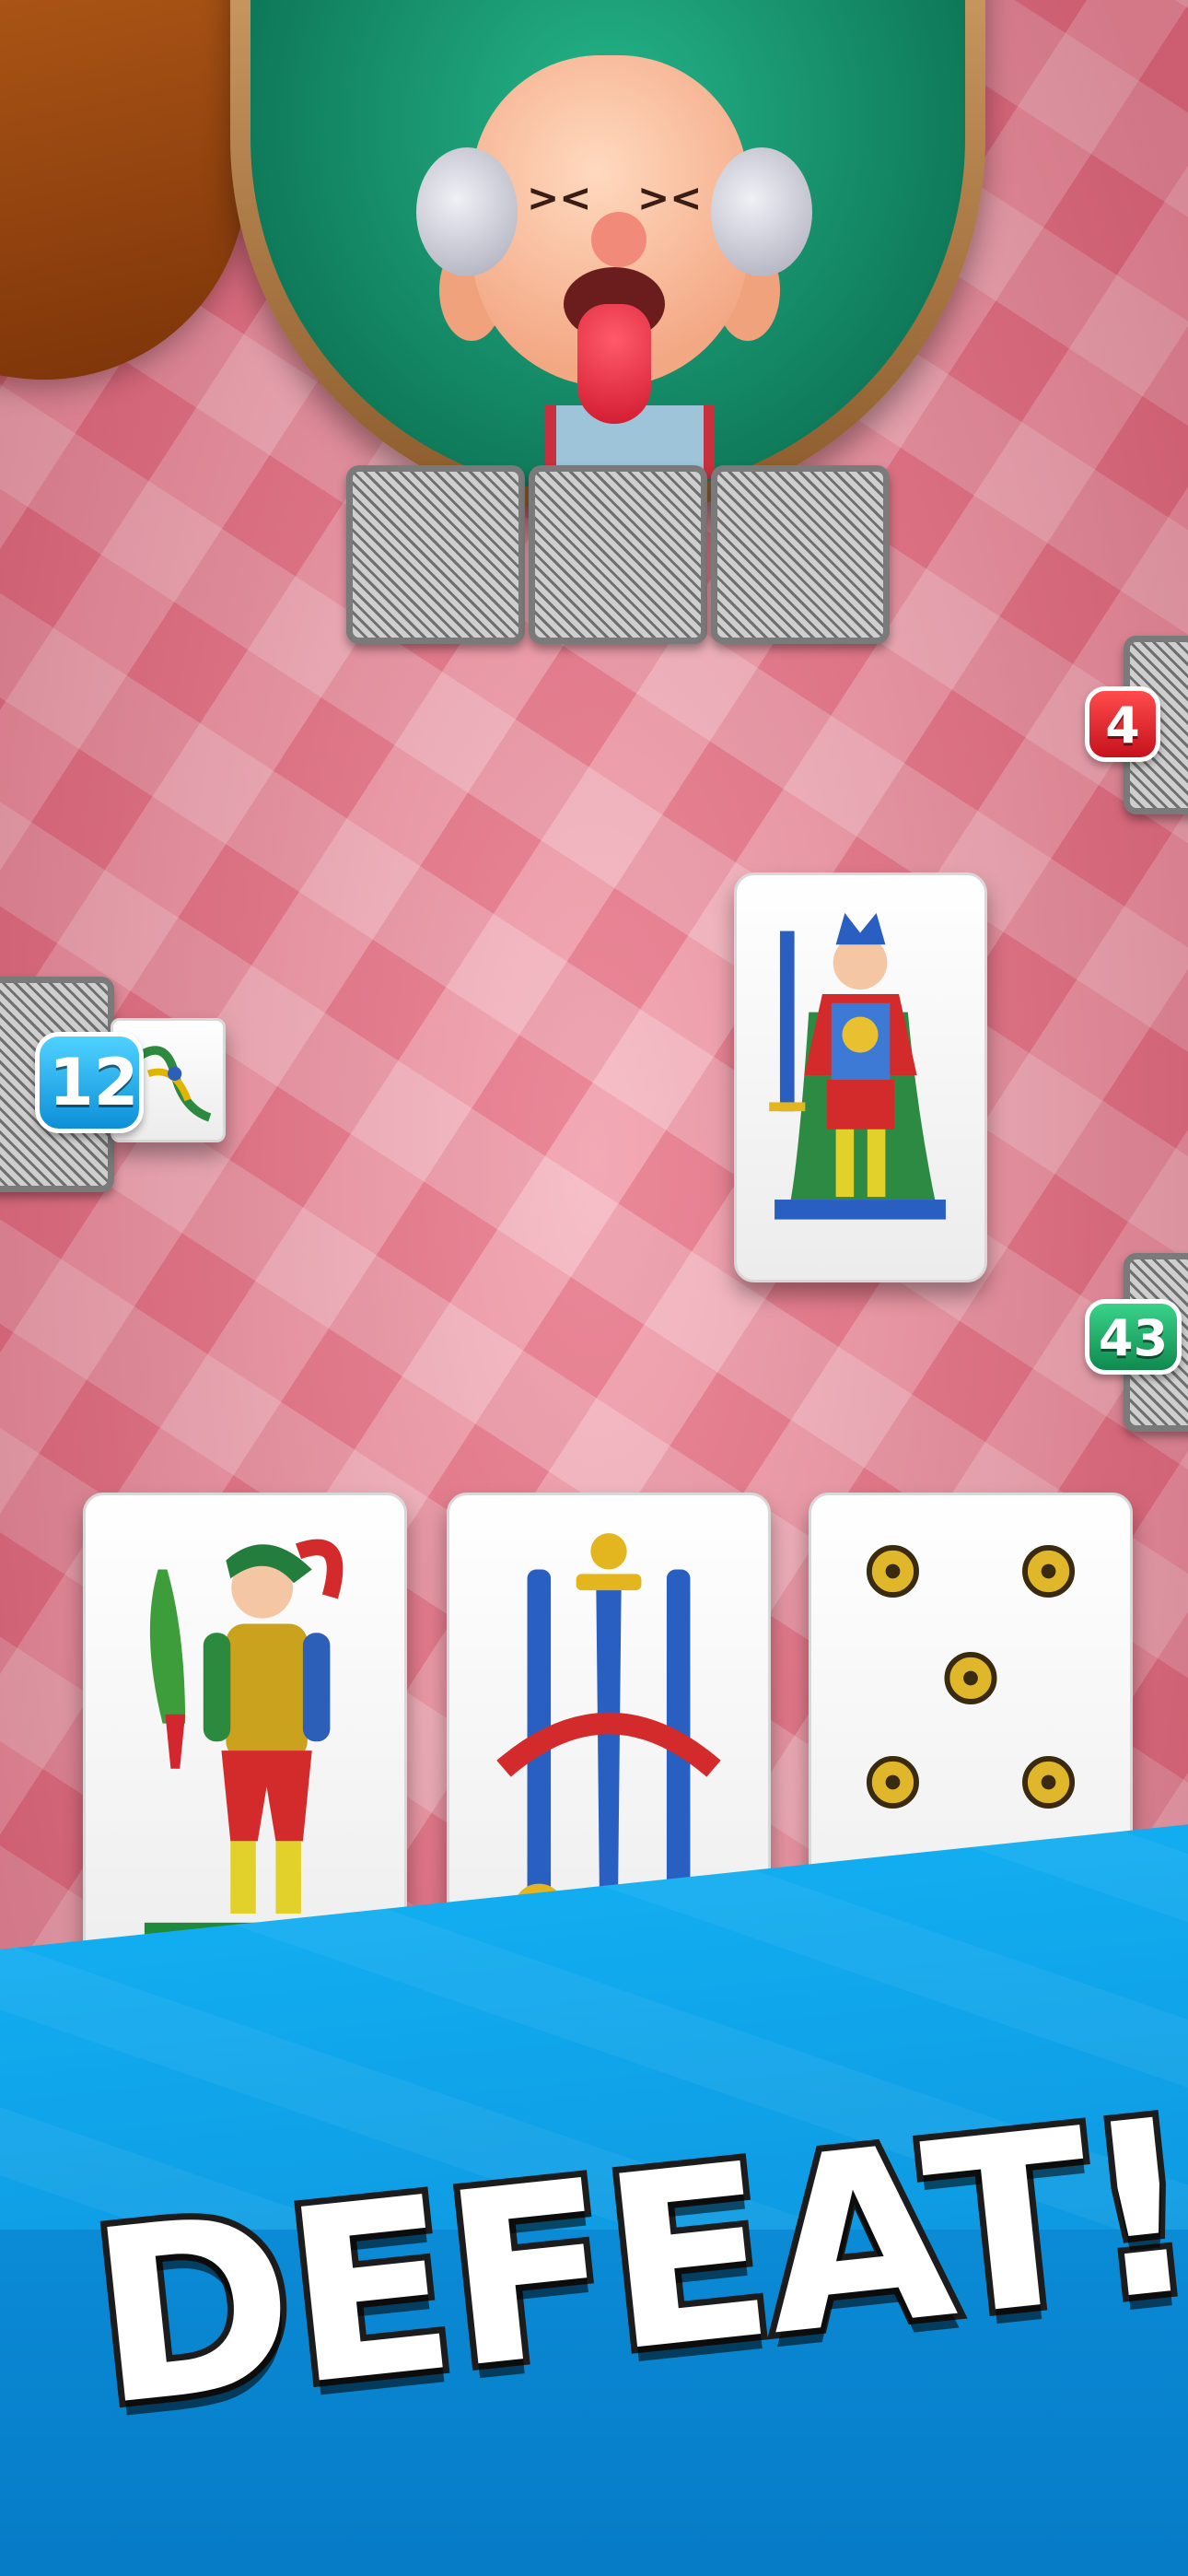 This screenshot has height=2576, width=1188. I want to click on opponent-felt-background: >< ><, so click(607, 248).